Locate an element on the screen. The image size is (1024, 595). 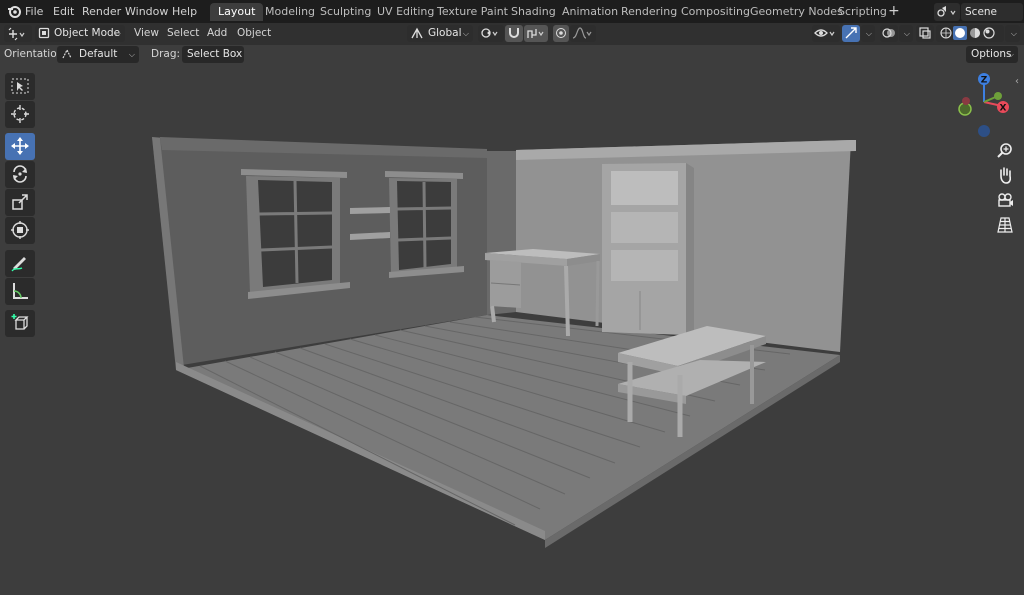
proportional-edit-toggle is located at coordinates (561, 33).